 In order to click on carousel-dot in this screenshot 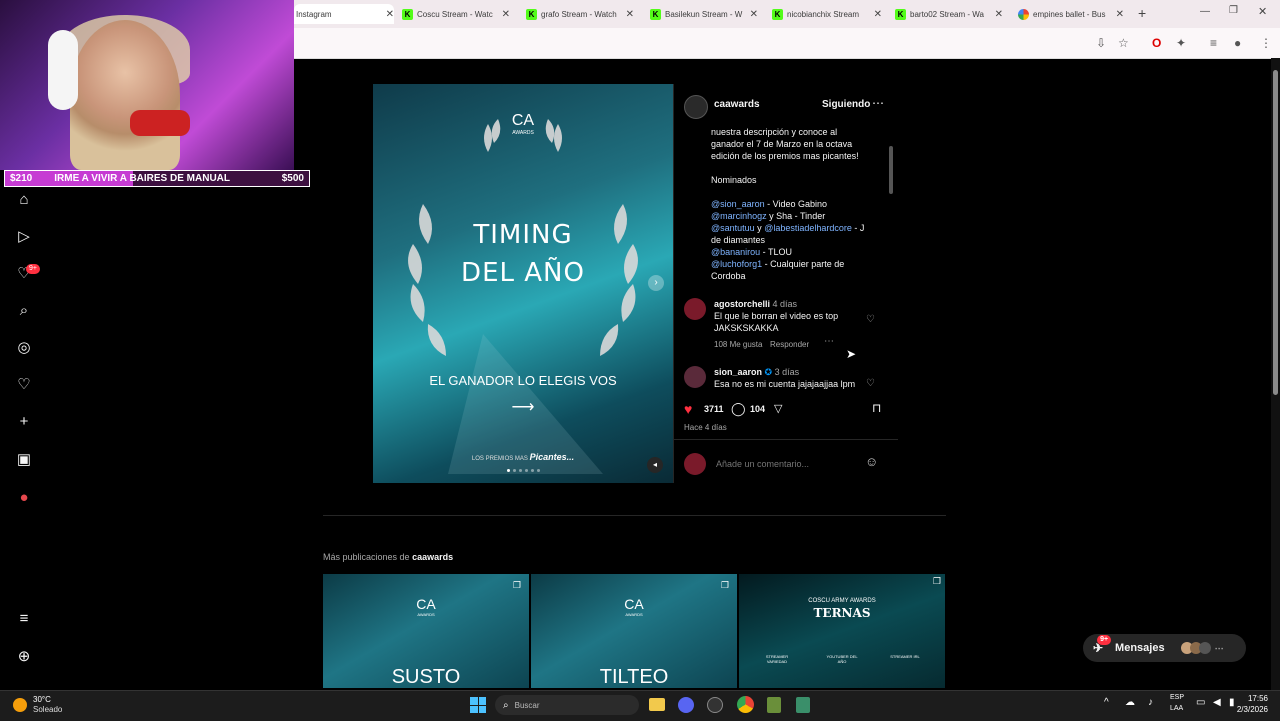, I will do `click(526, 470)`.